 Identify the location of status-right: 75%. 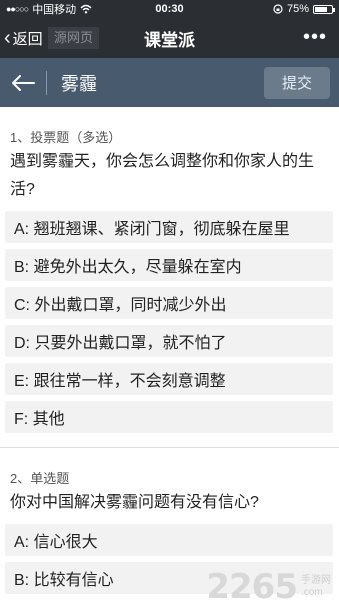
(304, 9).